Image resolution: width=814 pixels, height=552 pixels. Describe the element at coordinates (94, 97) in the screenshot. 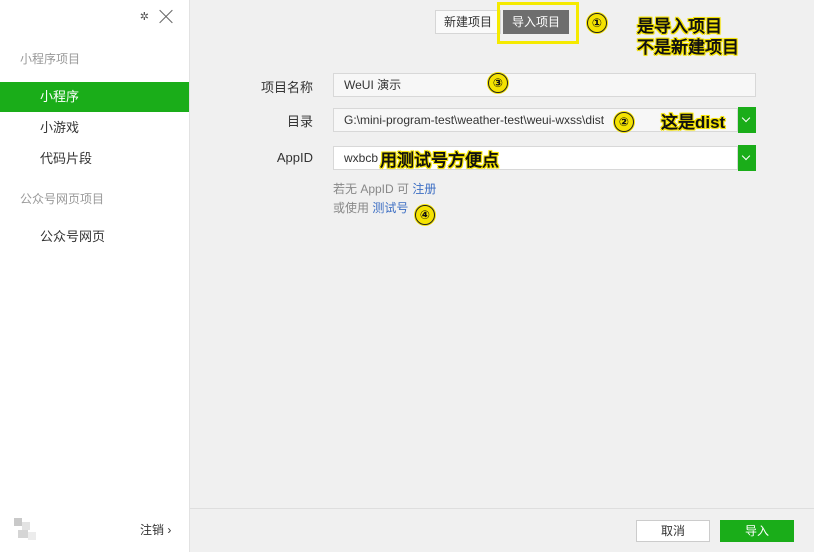

I see `sidebar-item-miniprogram: 小程序` at that location.